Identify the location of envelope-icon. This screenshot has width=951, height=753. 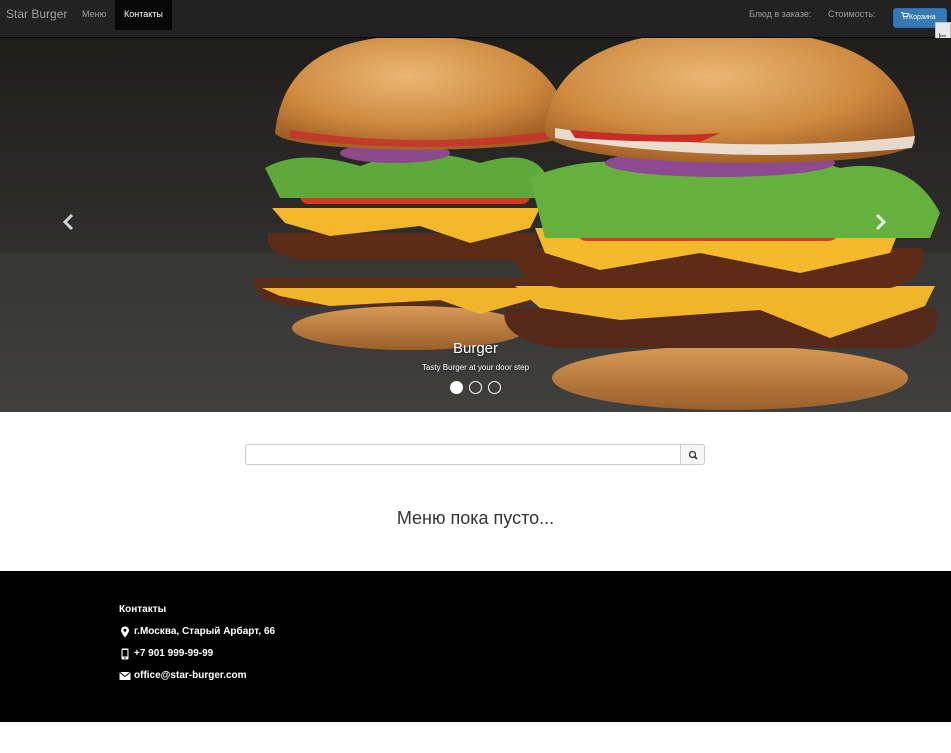
(125, 675).